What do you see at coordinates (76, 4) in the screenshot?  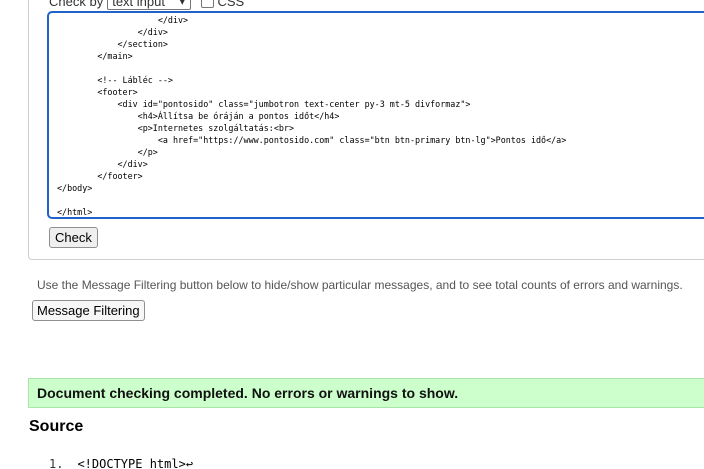 I see `check-by-label: Check by` at bounding box center [76, 4].